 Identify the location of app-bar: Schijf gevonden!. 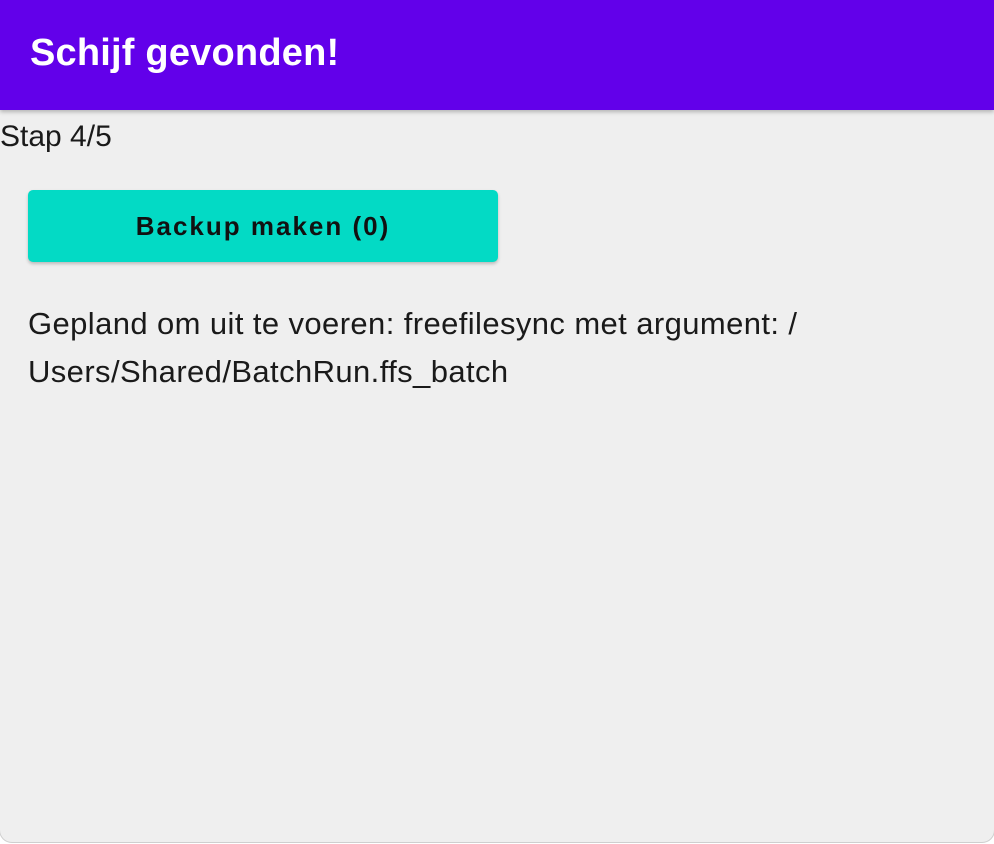
(497, 55).